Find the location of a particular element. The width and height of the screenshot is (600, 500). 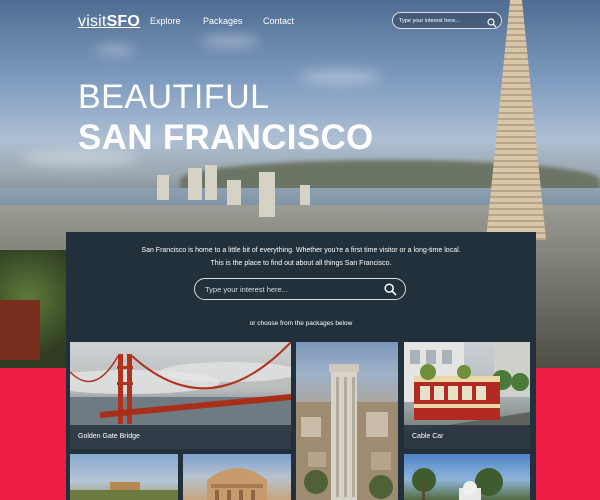

nav-link-contact: Contact is located at coordinates (278, 21).